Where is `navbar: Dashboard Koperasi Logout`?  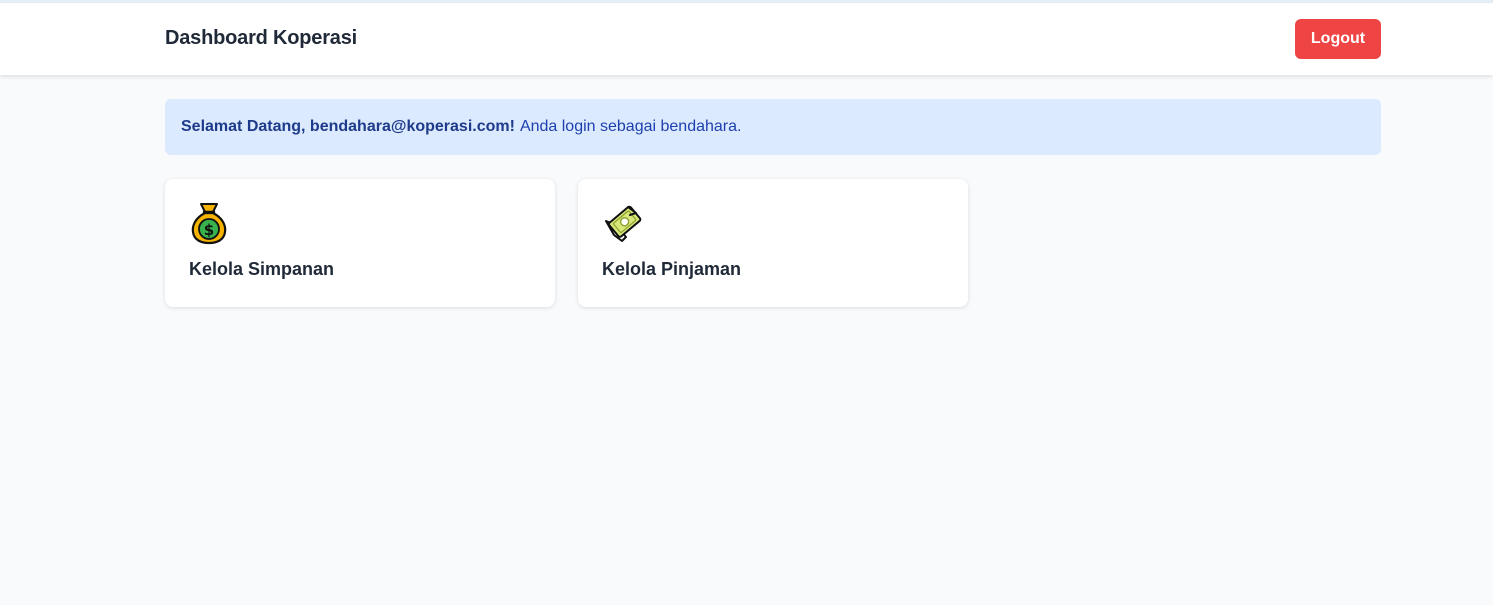 navbar: Dashboard Koperasi Logout is located at coordinates (746, 39).